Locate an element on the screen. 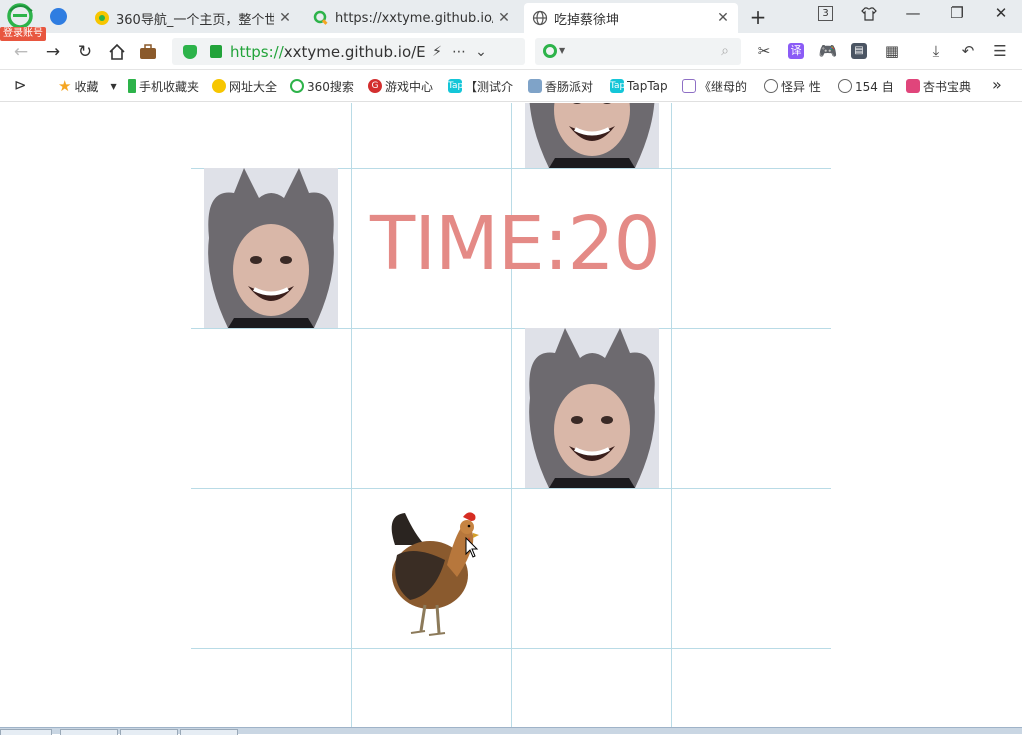  360-search-icon is located at coordinates (297, 86).